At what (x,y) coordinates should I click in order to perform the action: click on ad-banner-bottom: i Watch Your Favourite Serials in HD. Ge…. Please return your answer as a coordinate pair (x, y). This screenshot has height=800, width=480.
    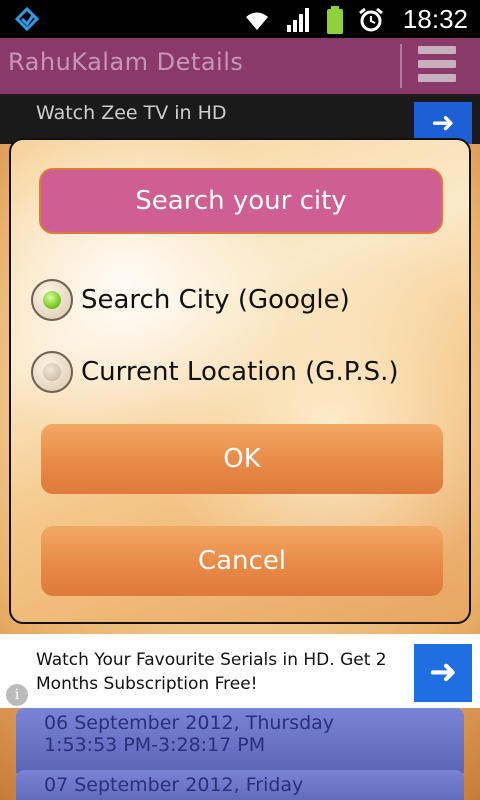
    Looking at the image, I should click on (240, 671).